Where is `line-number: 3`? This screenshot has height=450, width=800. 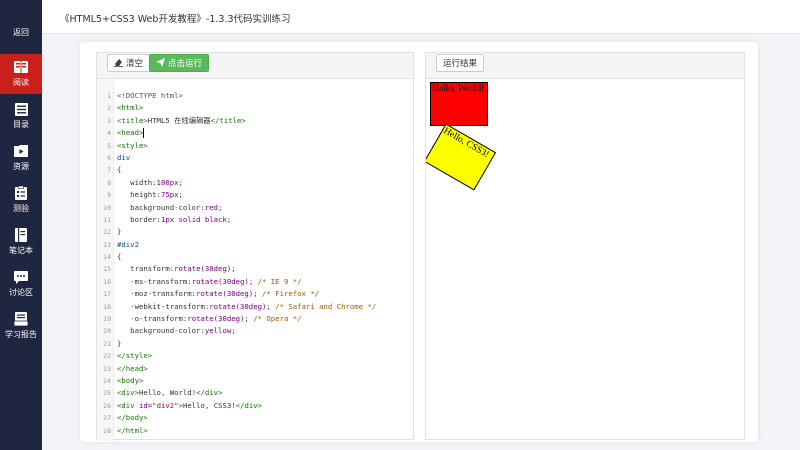
line-number: 3 is located at coordinates (109, 120).